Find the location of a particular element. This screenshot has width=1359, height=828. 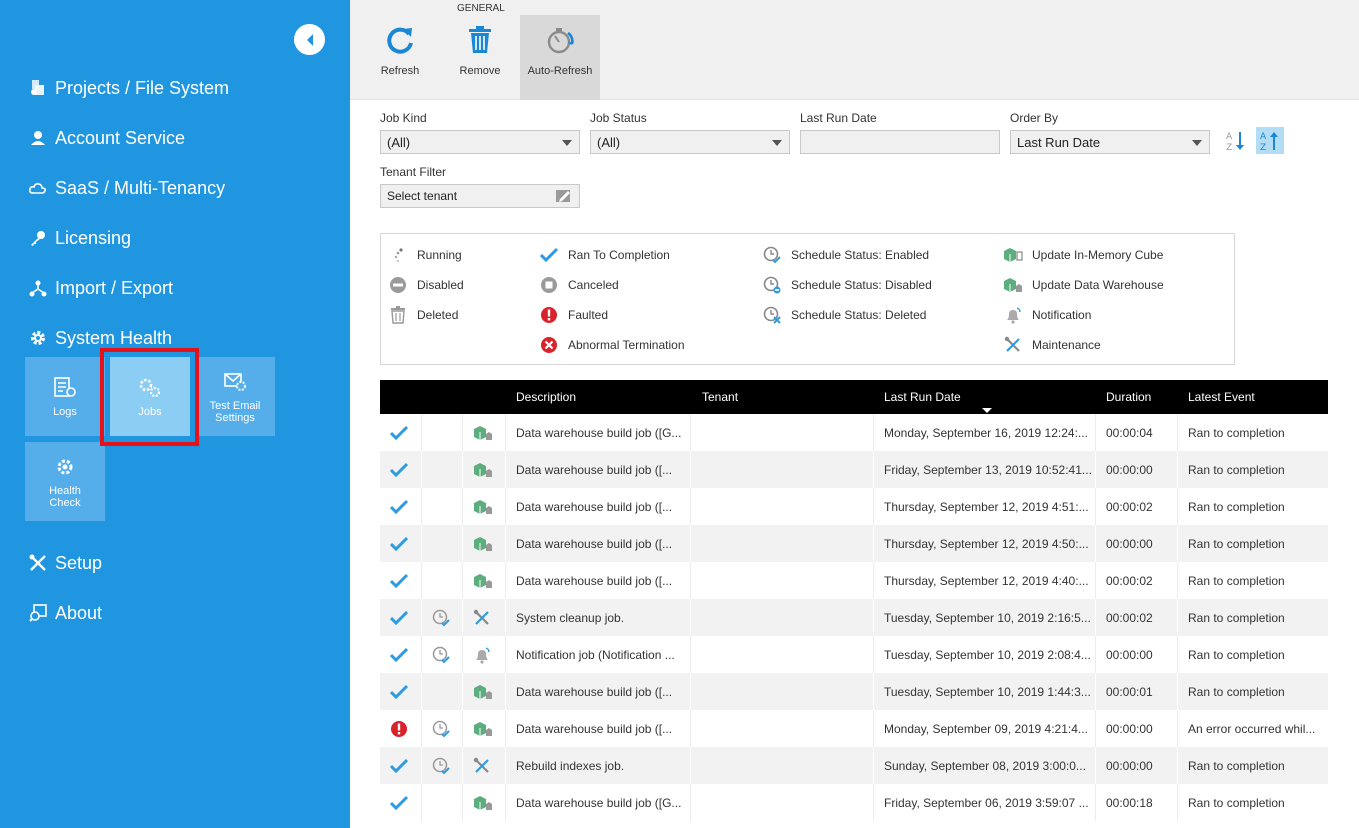

nav-import-export: Import / Export is located at coordinates (100, 288).